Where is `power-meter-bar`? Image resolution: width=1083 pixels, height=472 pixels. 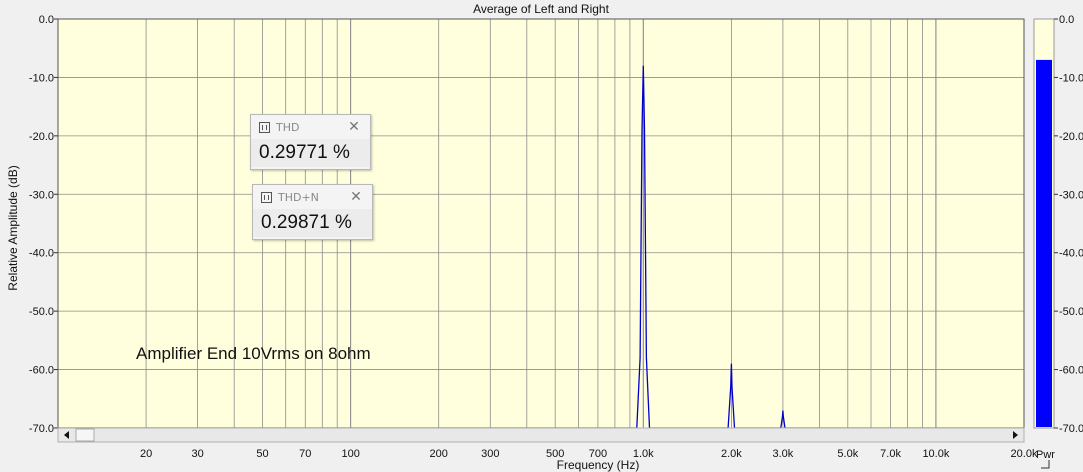 power-meter-bar is located at coordinates (1044, 243).